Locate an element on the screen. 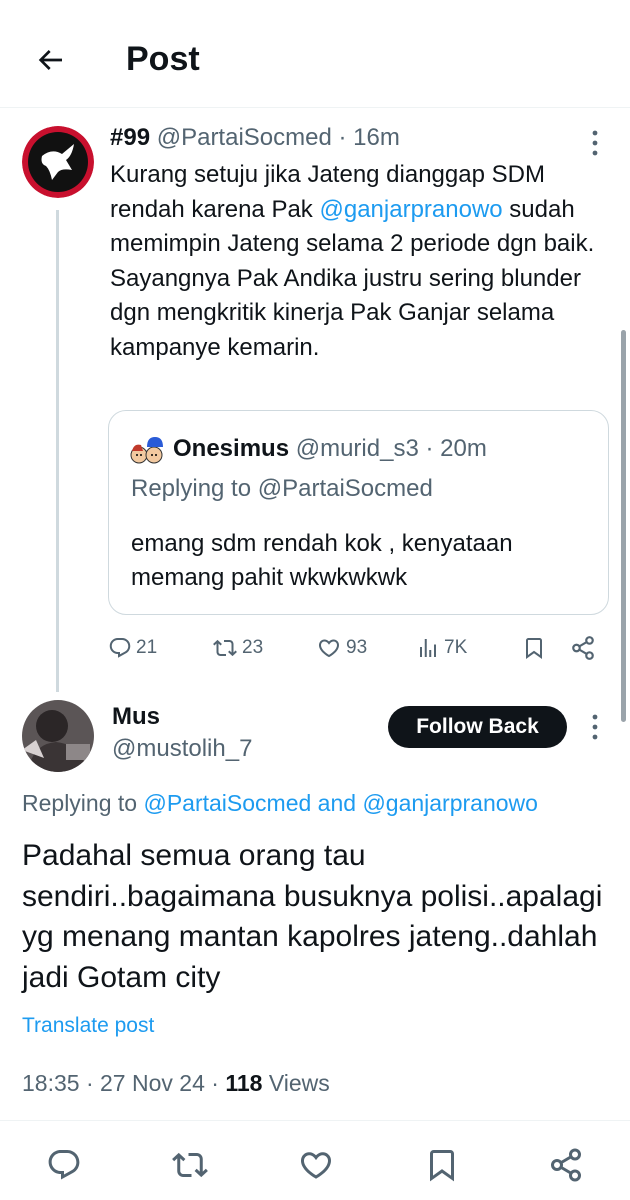 The width and height of the screenshot is (630, 1200). post2-handle: @mustolih_7 is located at coordinates (182, 749).